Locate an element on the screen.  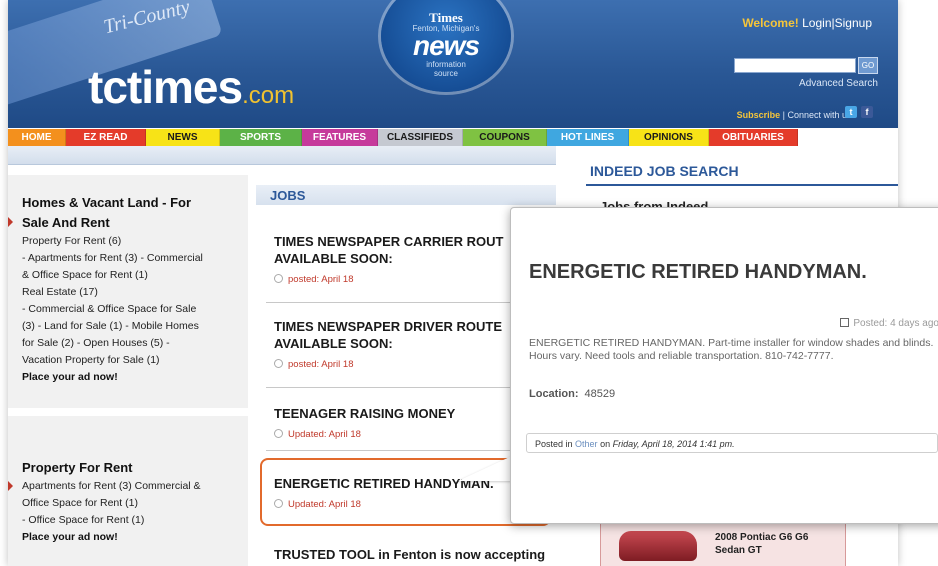
car-ad-line1: 2008 Pontiac G6 G6 is located at coordinates (762, 537).